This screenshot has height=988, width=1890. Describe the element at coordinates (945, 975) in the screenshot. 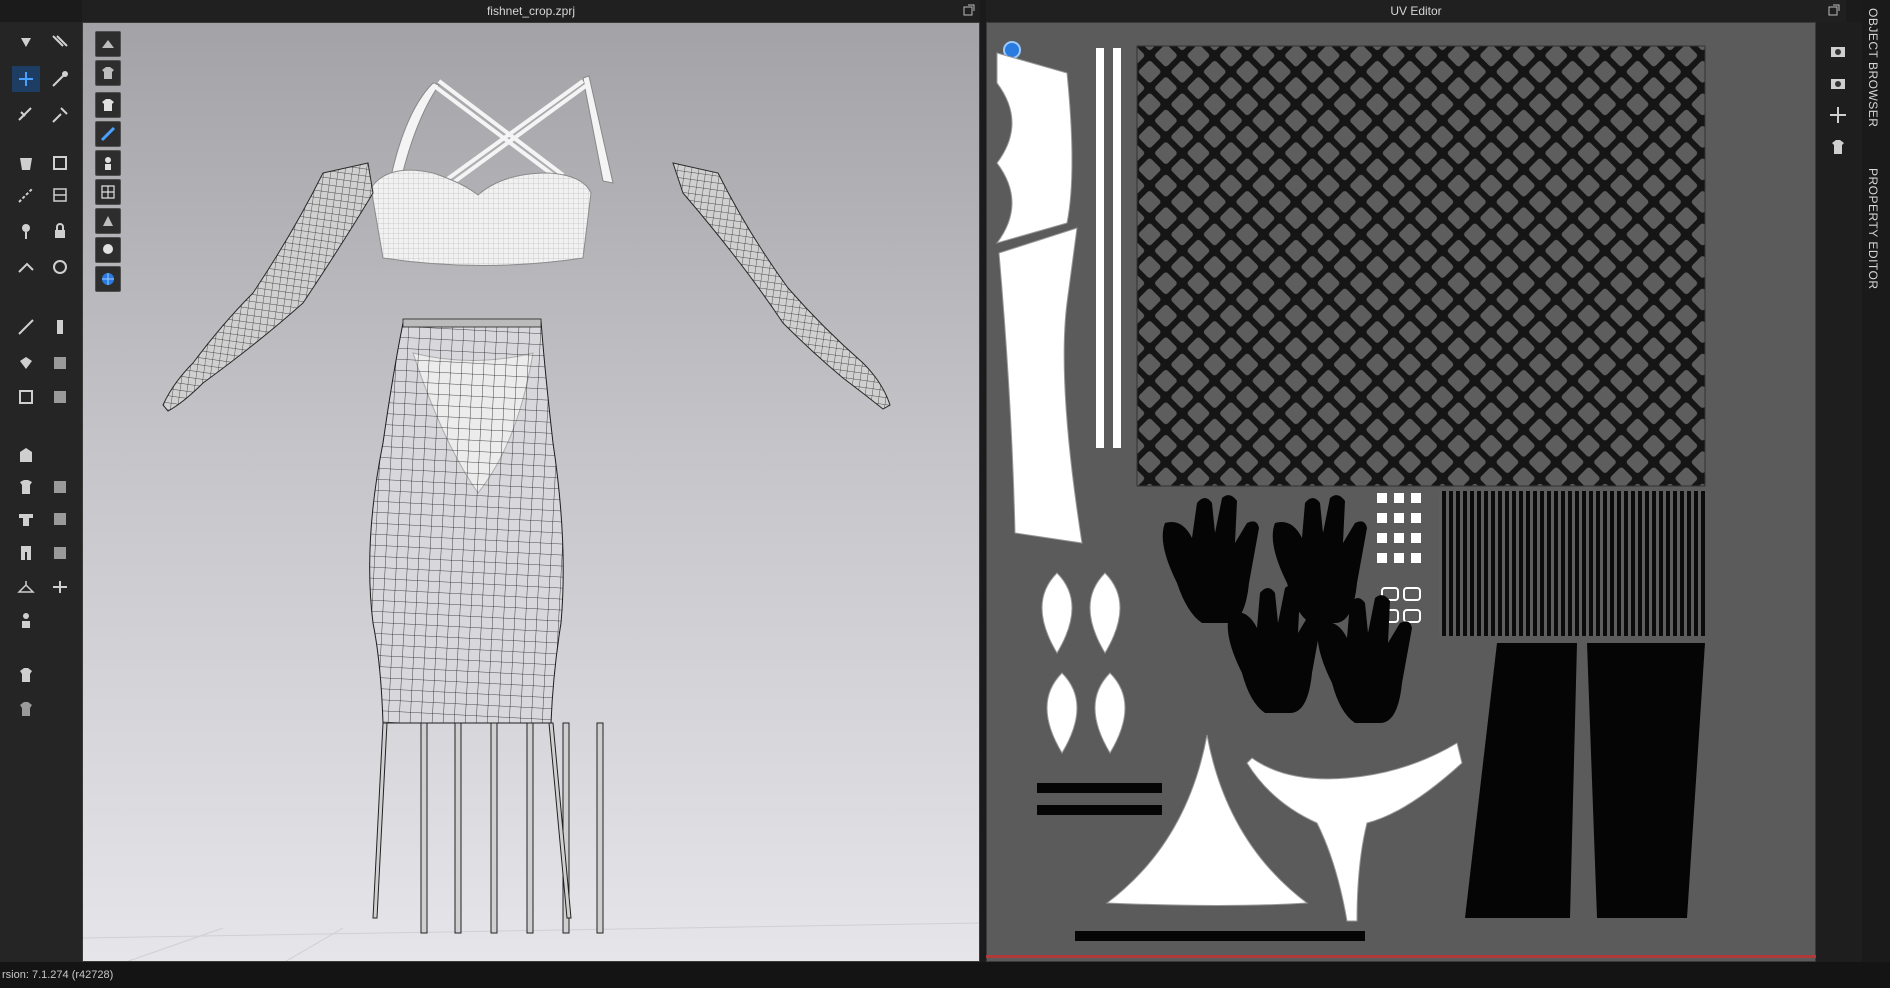

I see `status-bar: rsion: 7.1.274 (r42728)` at that location.